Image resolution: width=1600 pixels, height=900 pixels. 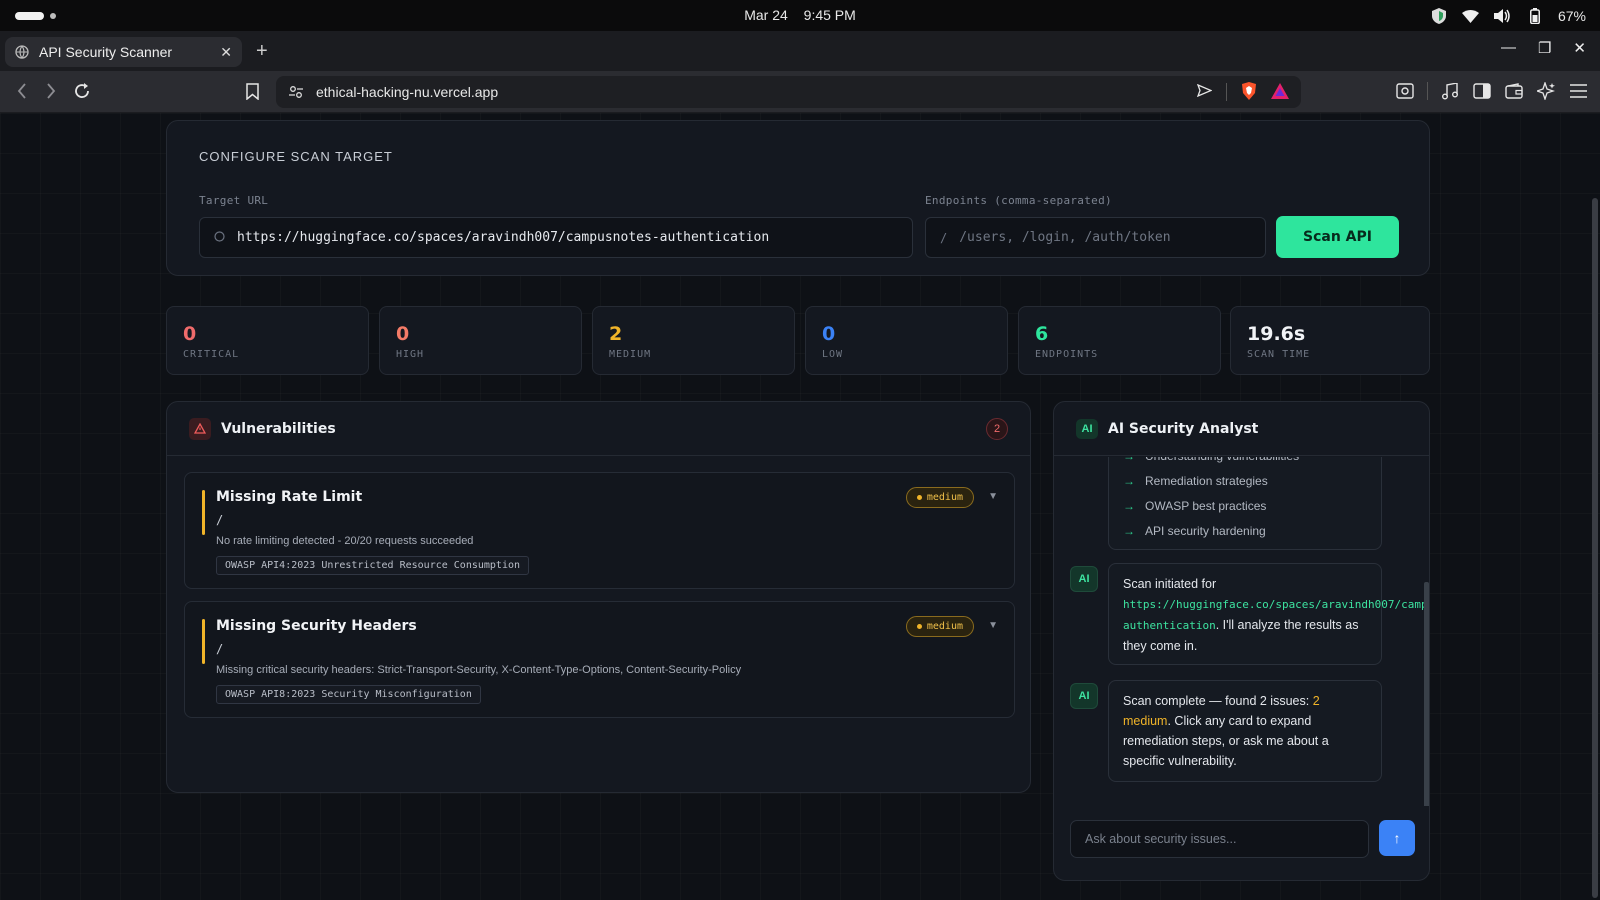 What do you see at coordinates (766, 15) in the screenshot?
I see `os-date: Mar 24` at bounding box center [766, 15].